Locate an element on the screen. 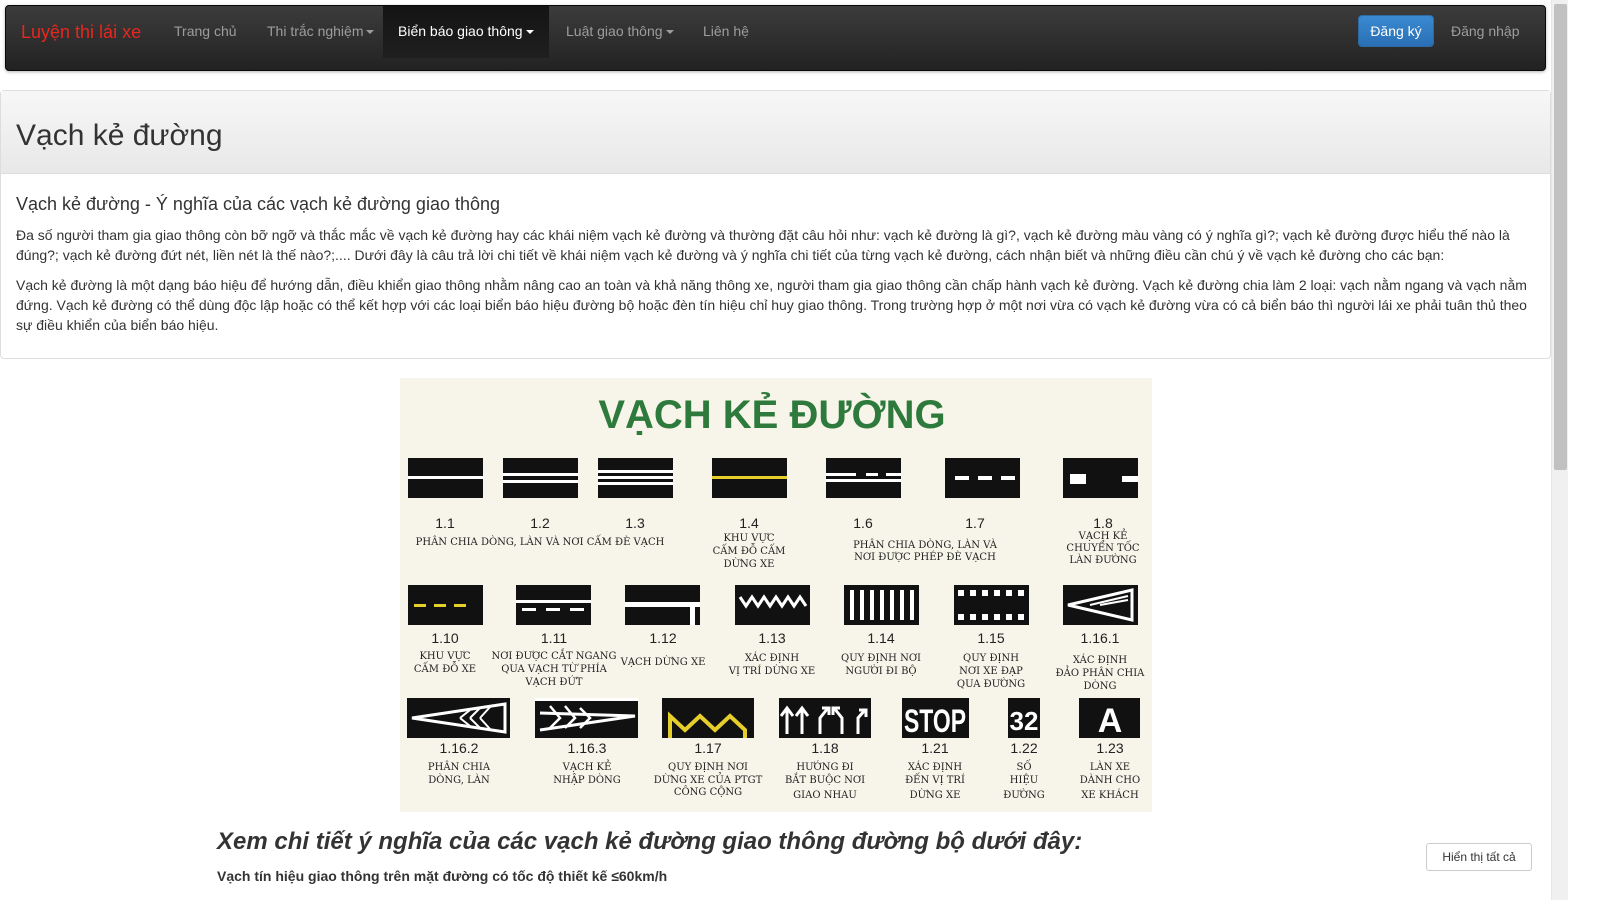  bus-lane-letter: A is located at coordinates (1110, 721).